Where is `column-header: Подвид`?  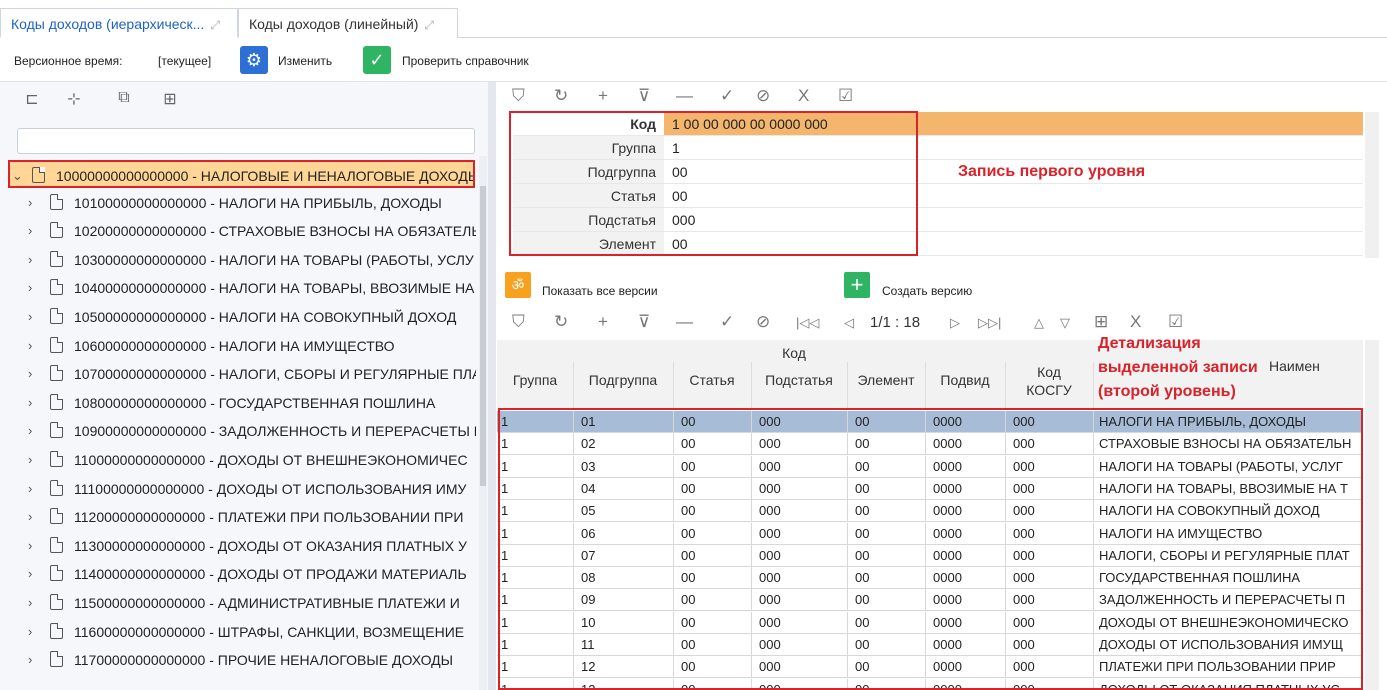 column-header: Подвид is located at coordinates (965, 380).